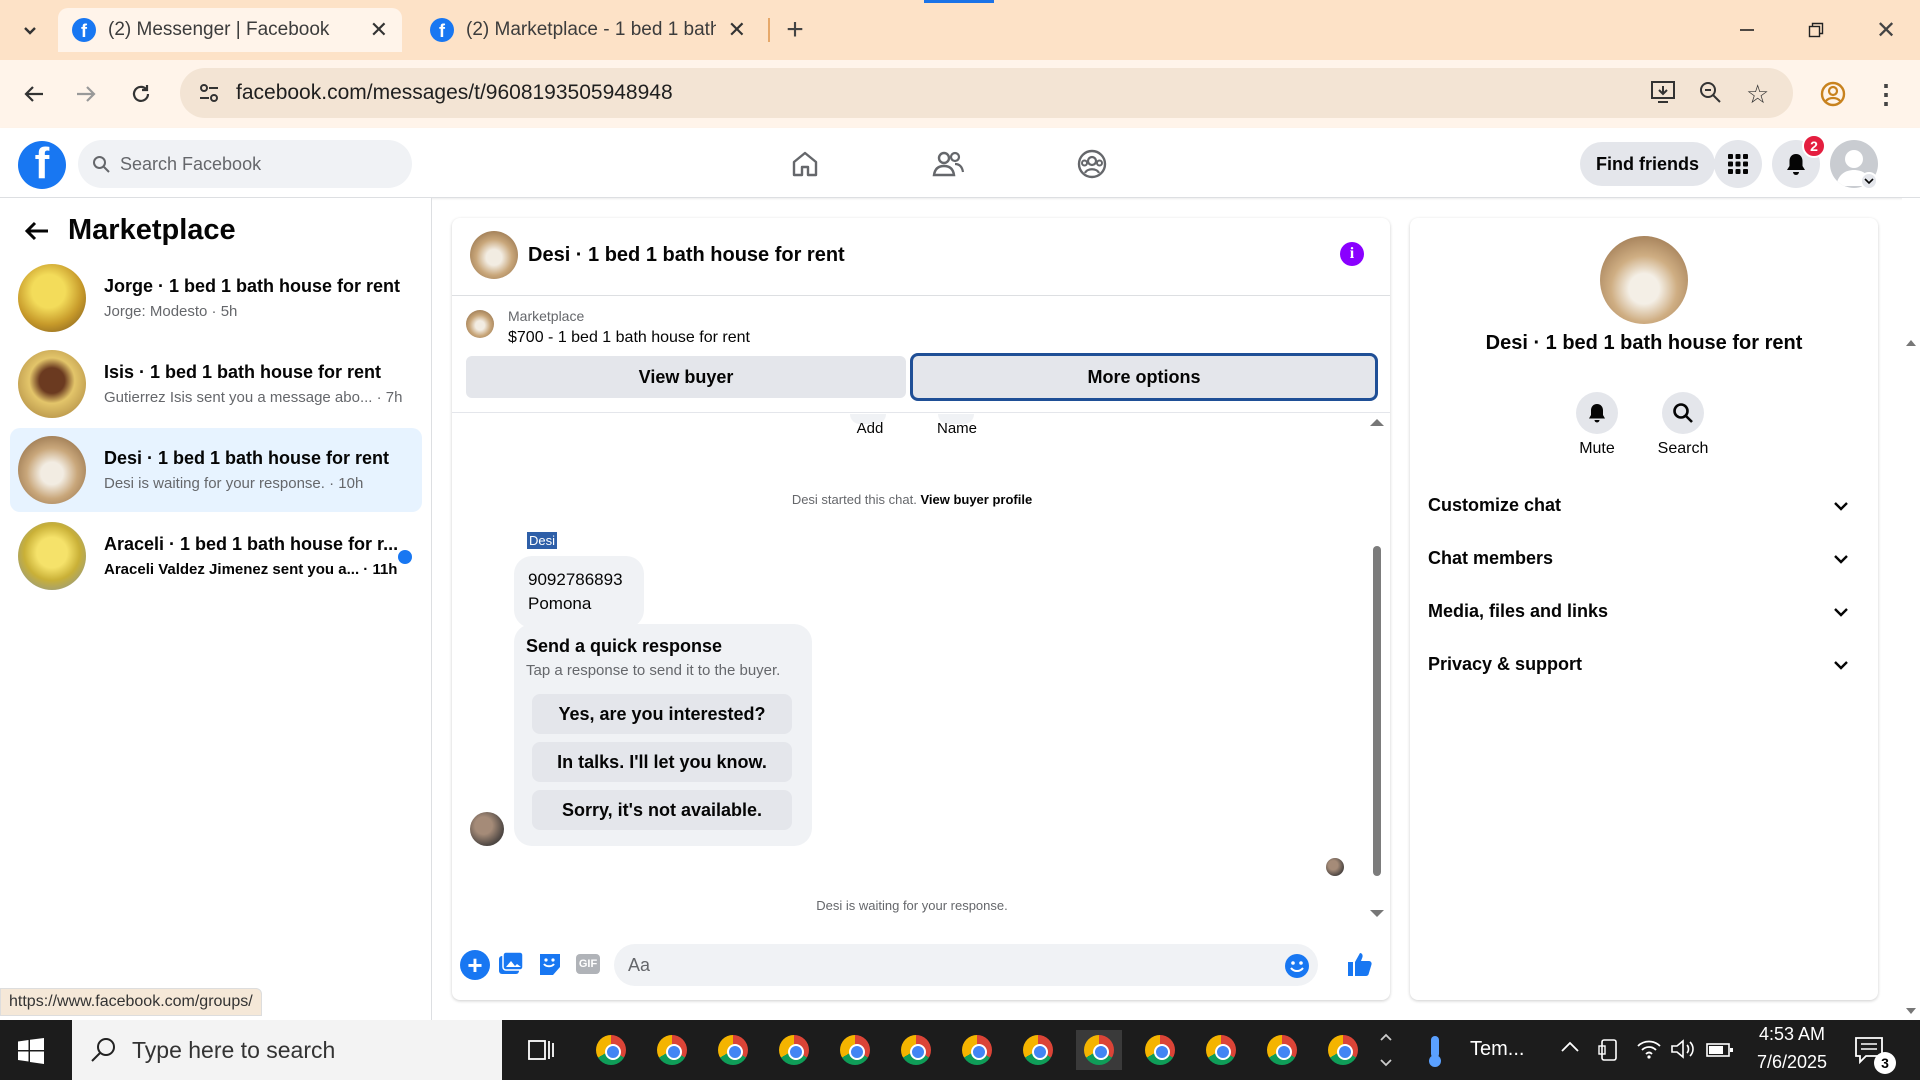 This screenshot has width=1920, height=1080. What do you see at coordinates (662, 762) in the screenshot?
I see `quick-response-button: In talks. I'll let you know.` at bounding box center [662, 762].